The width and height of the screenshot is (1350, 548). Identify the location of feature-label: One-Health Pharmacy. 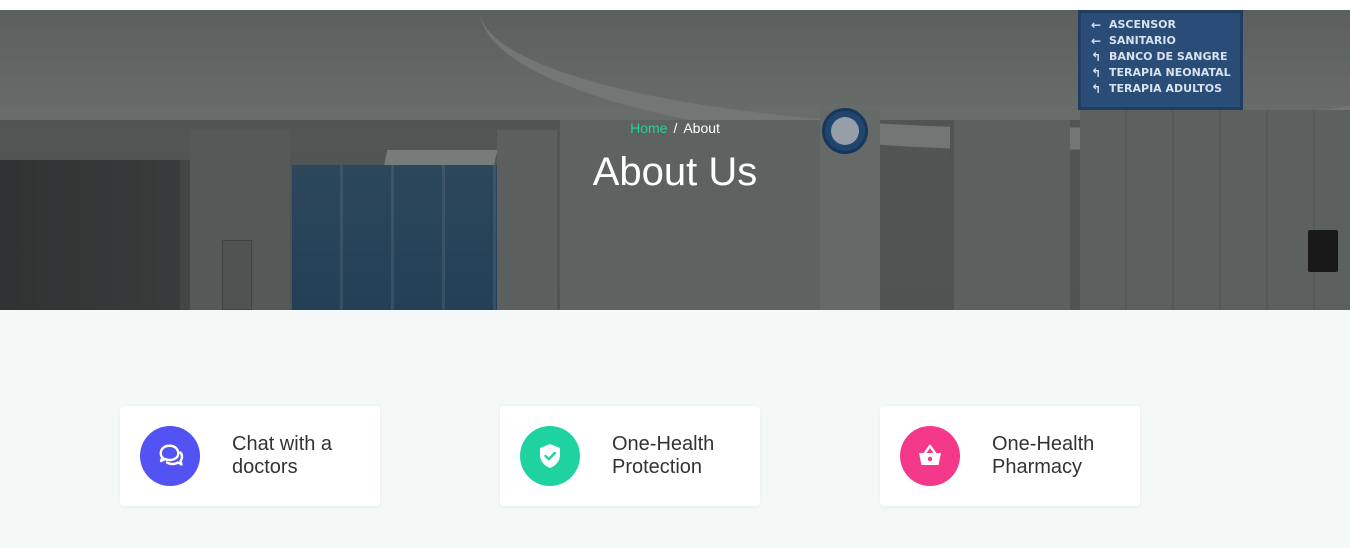
(1043, 455).